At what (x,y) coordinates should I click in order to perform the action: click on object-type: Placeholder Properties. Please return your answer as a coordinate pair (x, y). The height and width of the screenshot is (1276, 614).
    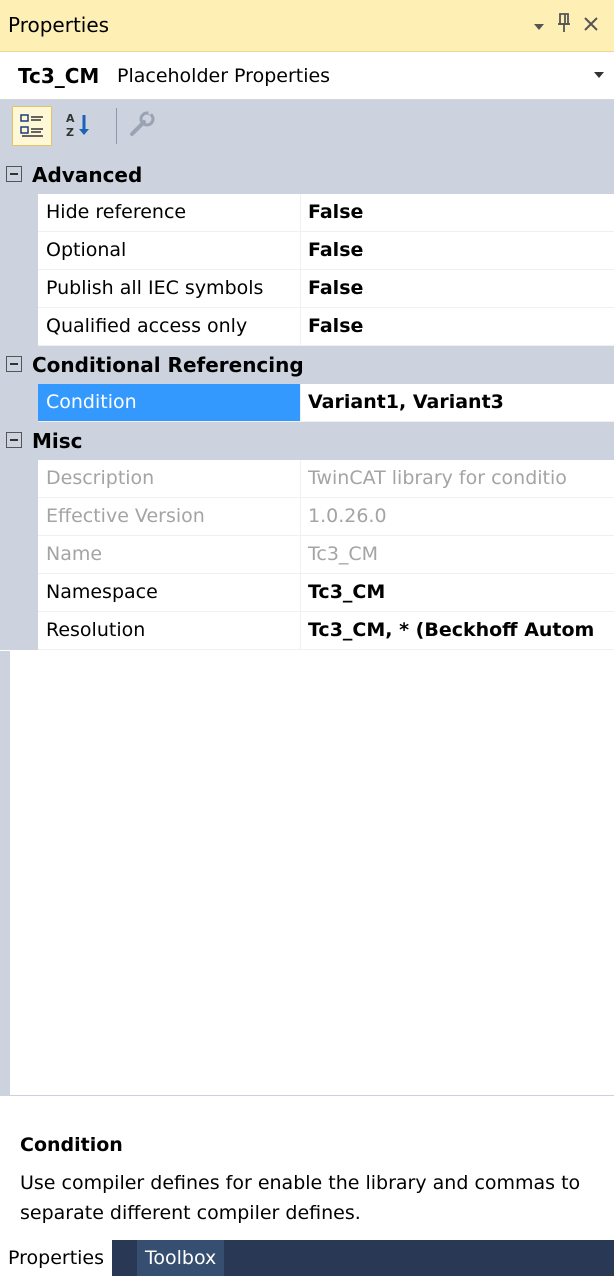
    Looking at the image, I should click on (224, 76).